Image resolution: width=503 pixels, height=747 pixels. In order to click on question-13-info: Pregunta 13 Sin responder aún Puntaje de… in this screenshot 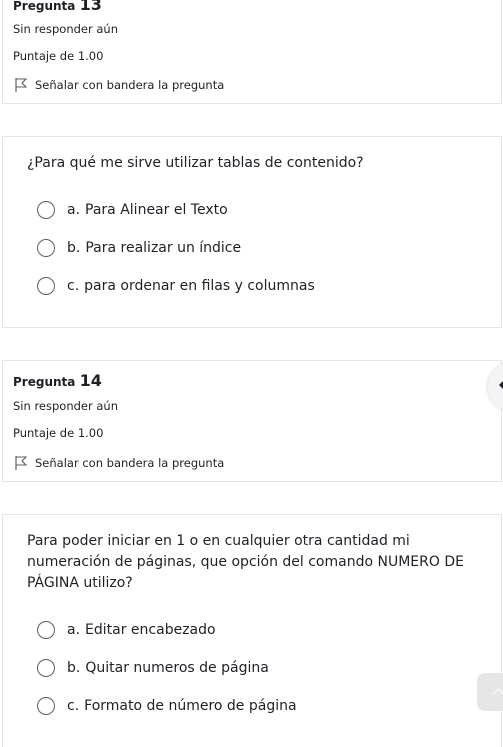, I will do `click(252, 52)`.